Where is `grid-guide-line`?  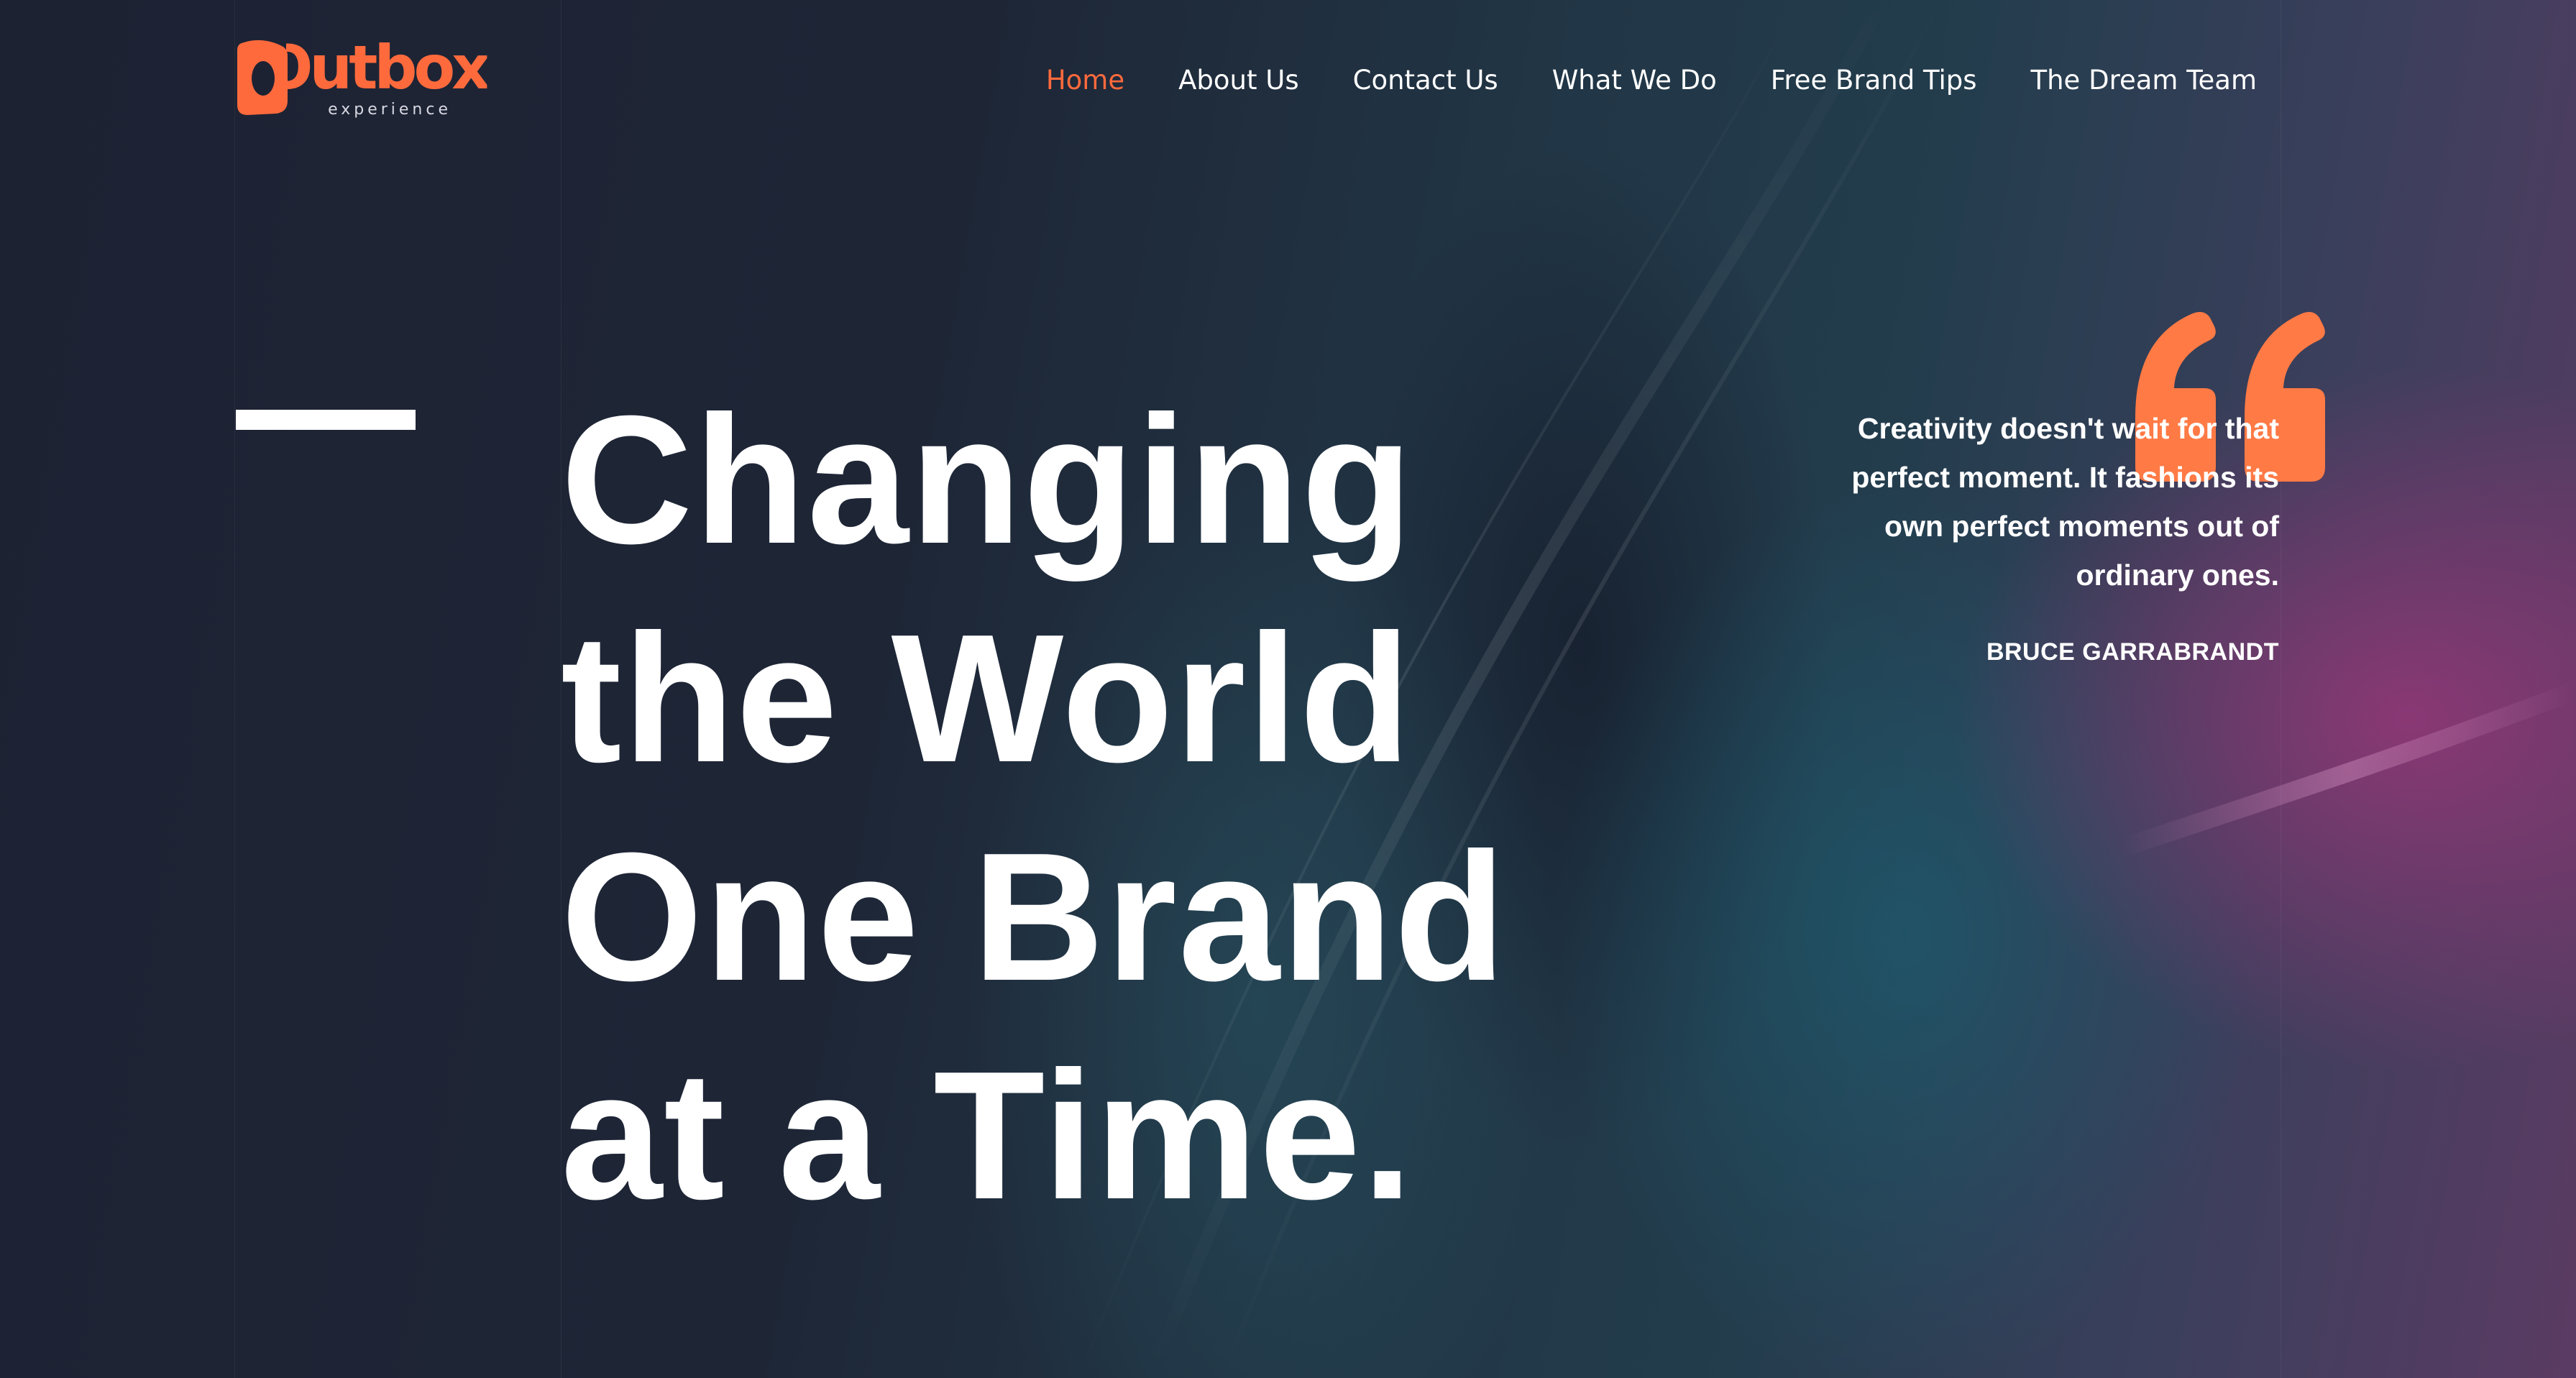
grid-guide-line is located at coordinates (234, 689).